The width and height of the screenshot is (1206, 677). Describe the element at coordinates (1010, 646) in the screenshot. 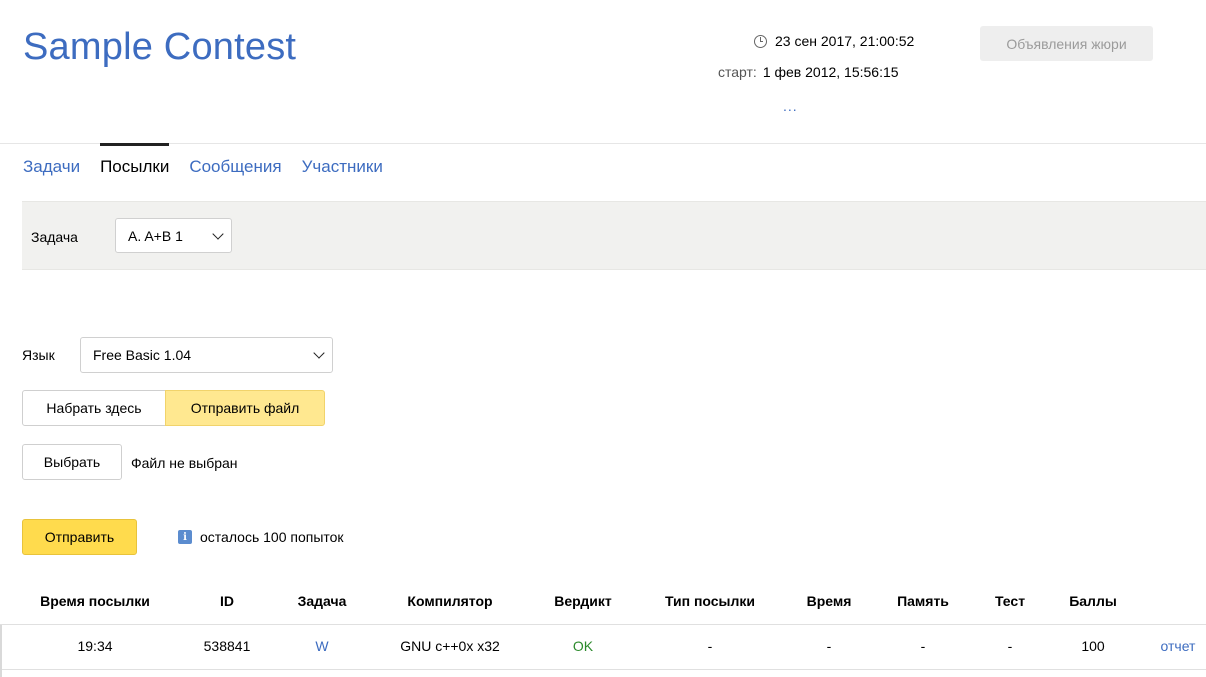

I see `cell-test: -` at that location.